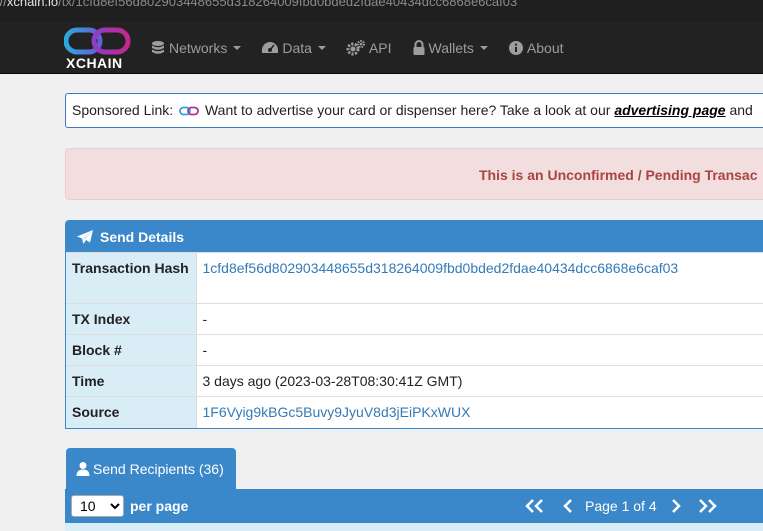 This screenshot has width=763, height=531. What do you see at coordinates (97, 506) in the screenshot?
I see `per-page-select: 10` at bounding box center [97, 506].